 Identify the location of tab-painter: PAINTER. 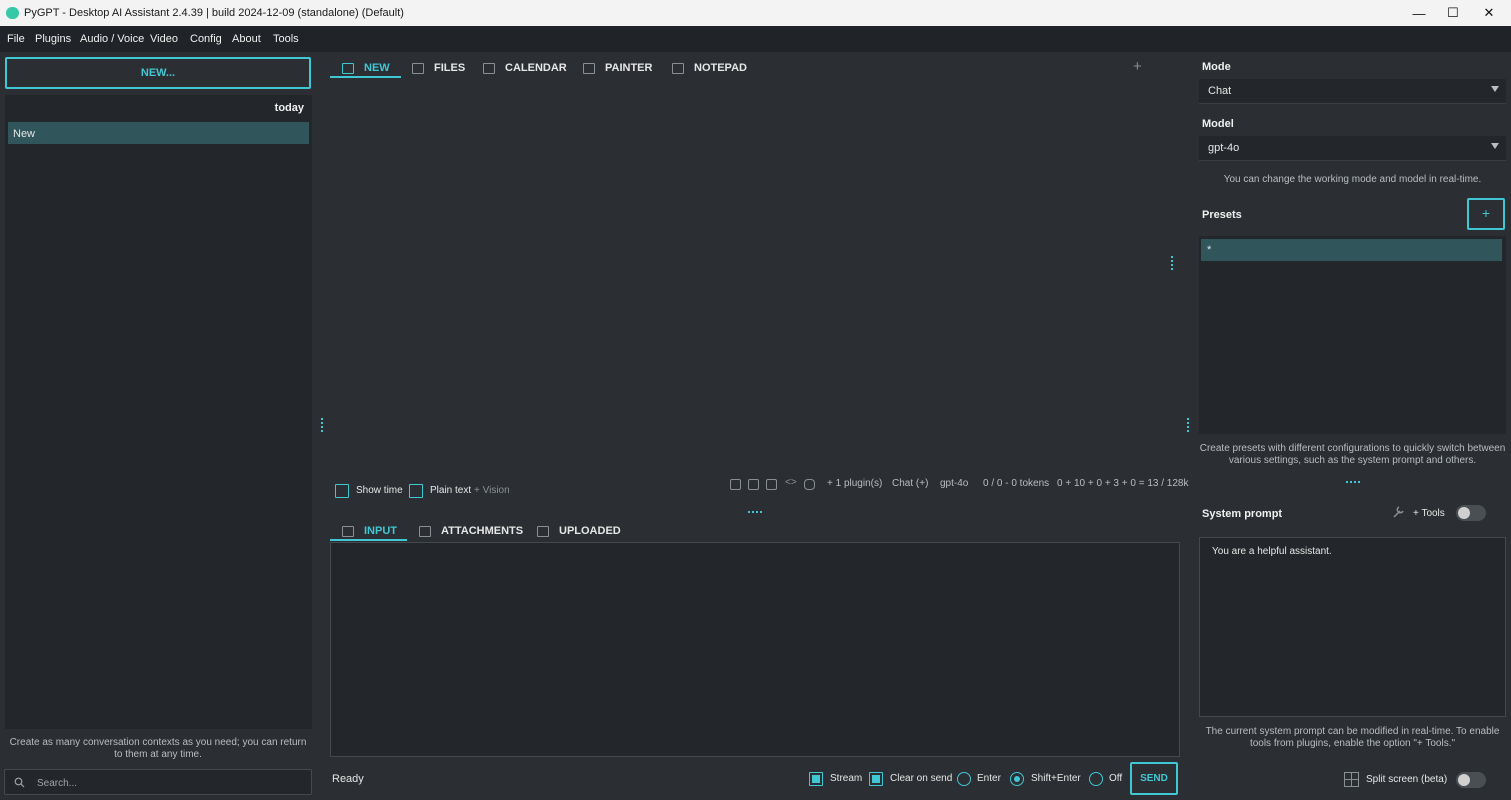
(617, 68).